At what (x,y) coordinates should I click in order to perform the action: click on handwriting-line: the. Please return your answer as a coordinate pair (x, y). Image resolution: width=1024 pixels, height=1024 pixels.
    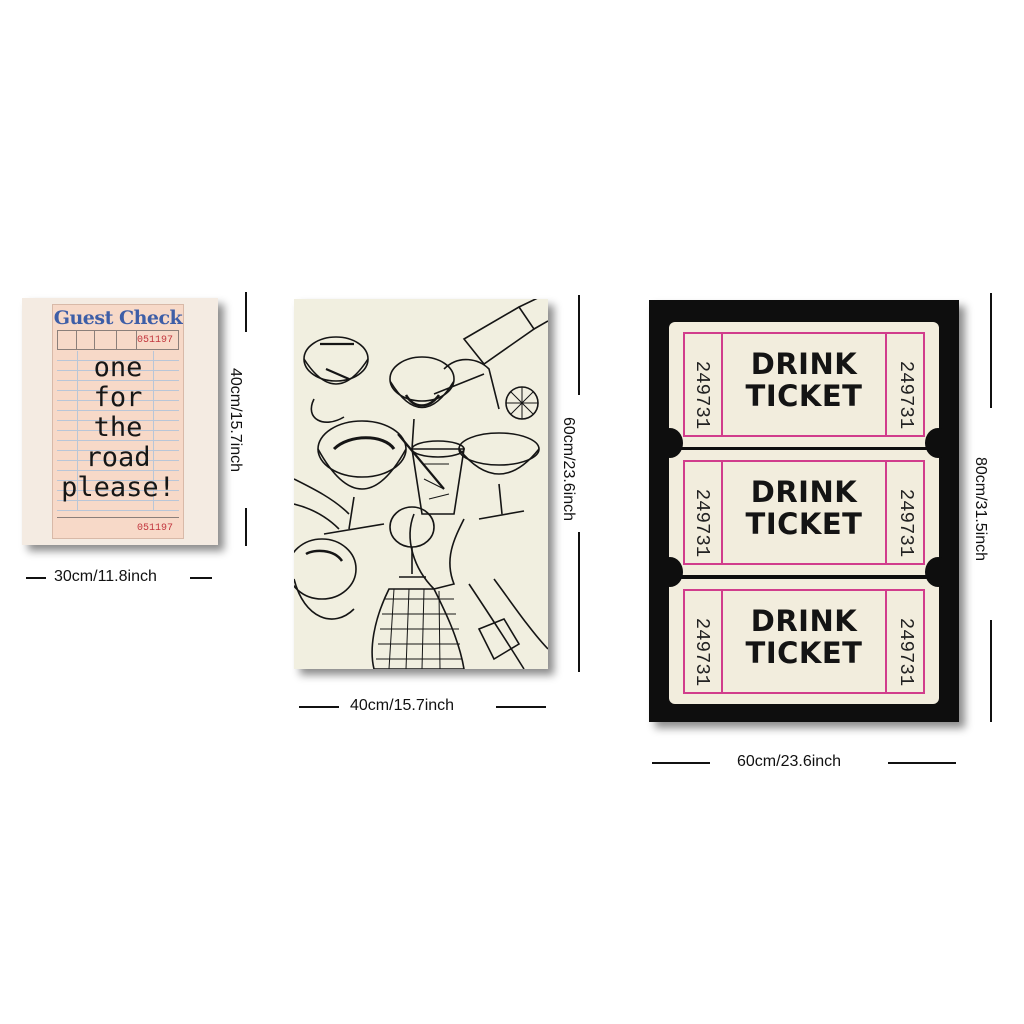
    Looking at the image, I should click on (118, 427).